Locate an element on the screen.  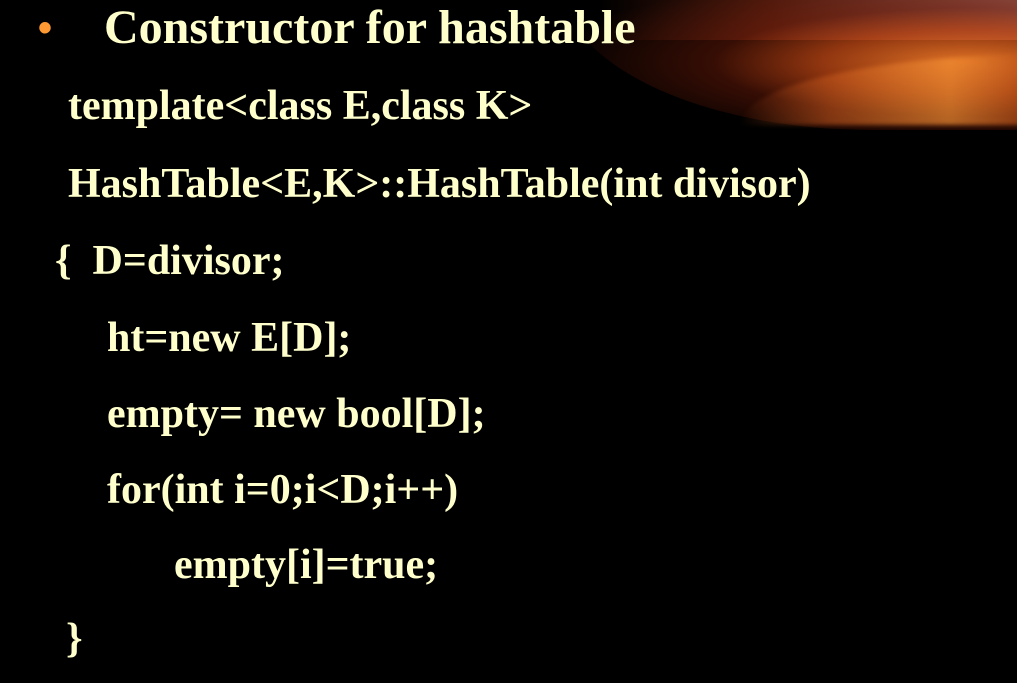
code-line-ht-alloc: ht=new E[D]; is located at coordinates (229, 338).